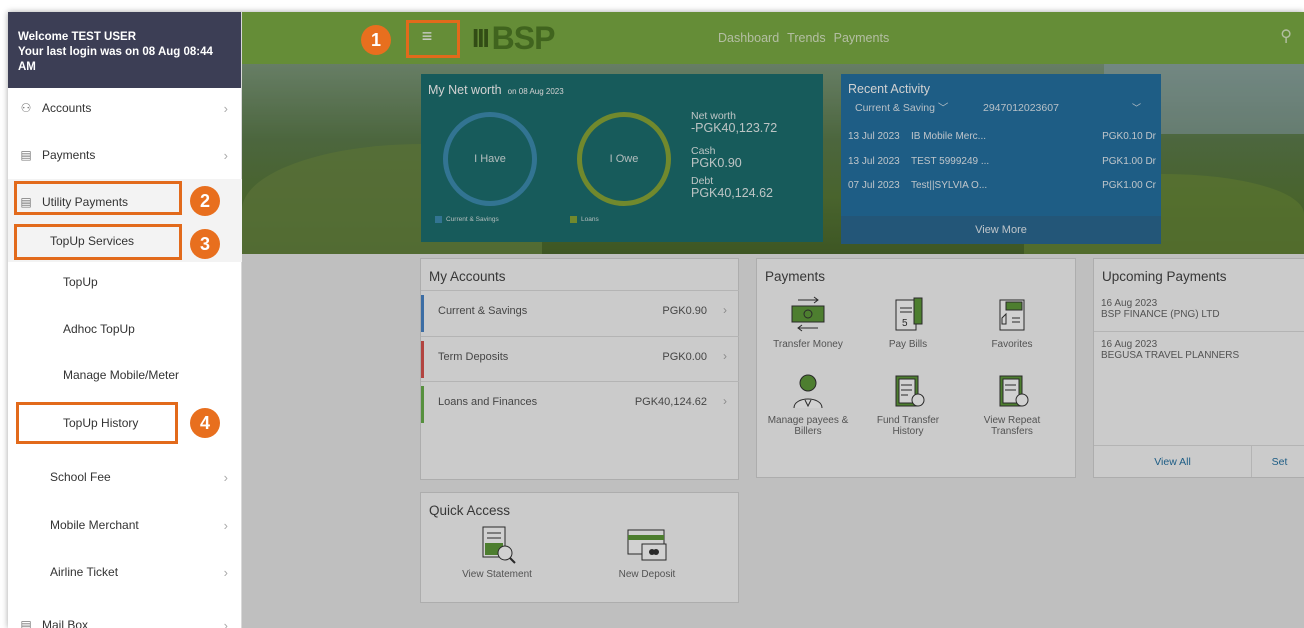 The width and height of the screenshot is (1304, 628). I want to click on view-more-button: View More, so click(1001, 230).